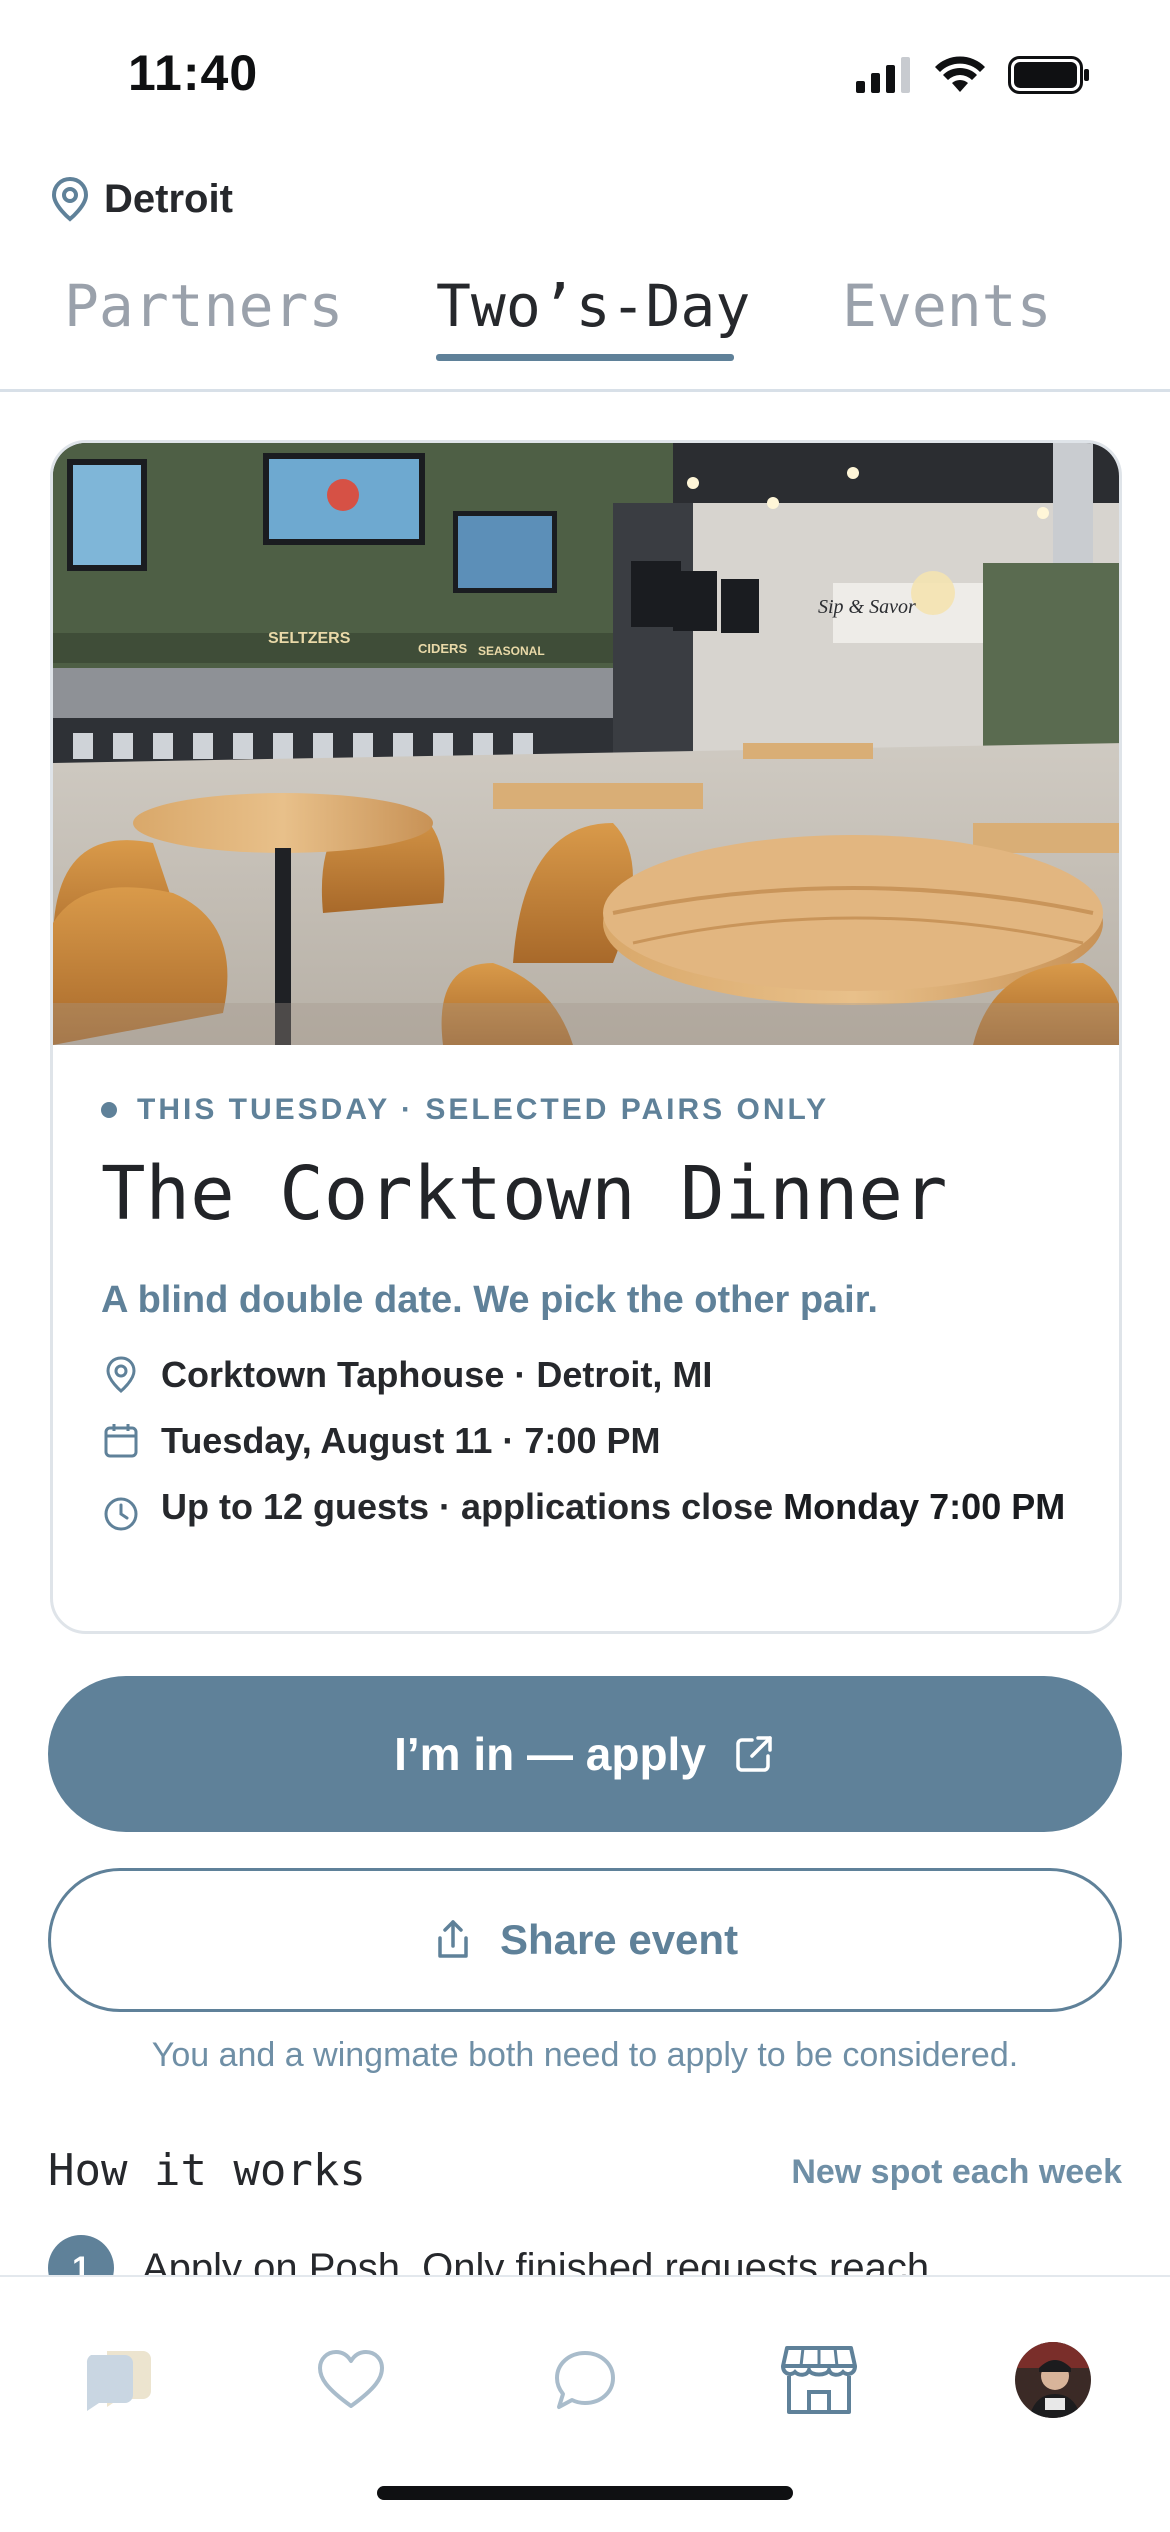  Describe the element at coordinates (1048, 75) in the screenshot. I see `battery-icon` at that location.